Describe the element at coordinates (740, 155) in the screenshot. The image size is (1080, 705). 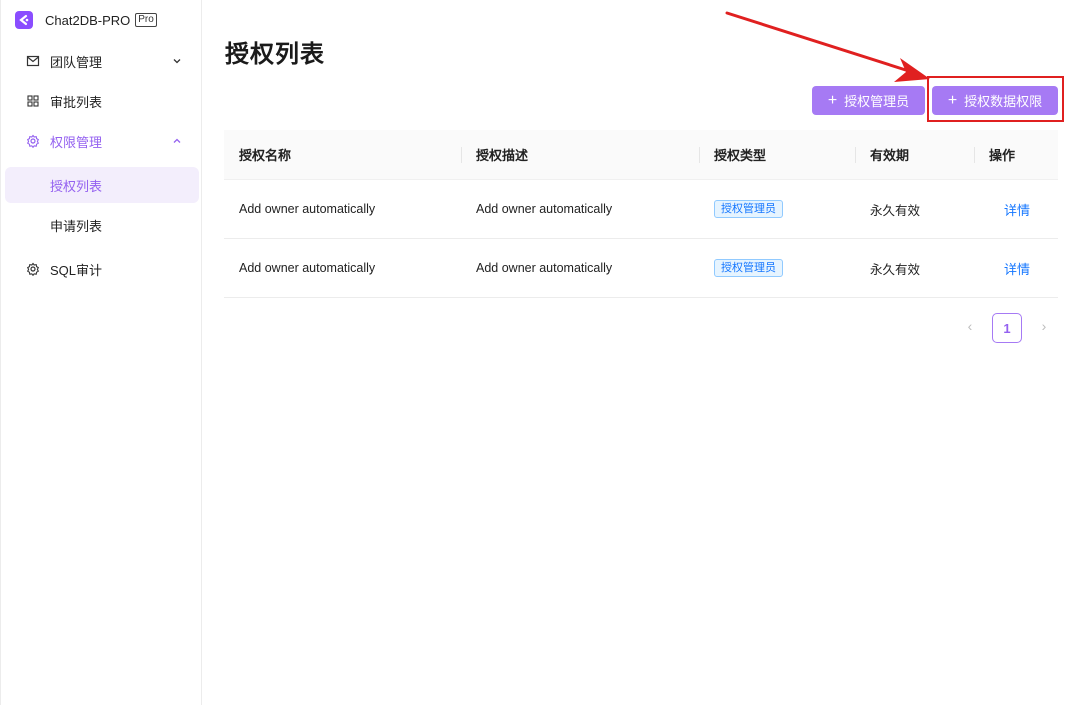
I see `column-header-type: 授权类型` at that location.